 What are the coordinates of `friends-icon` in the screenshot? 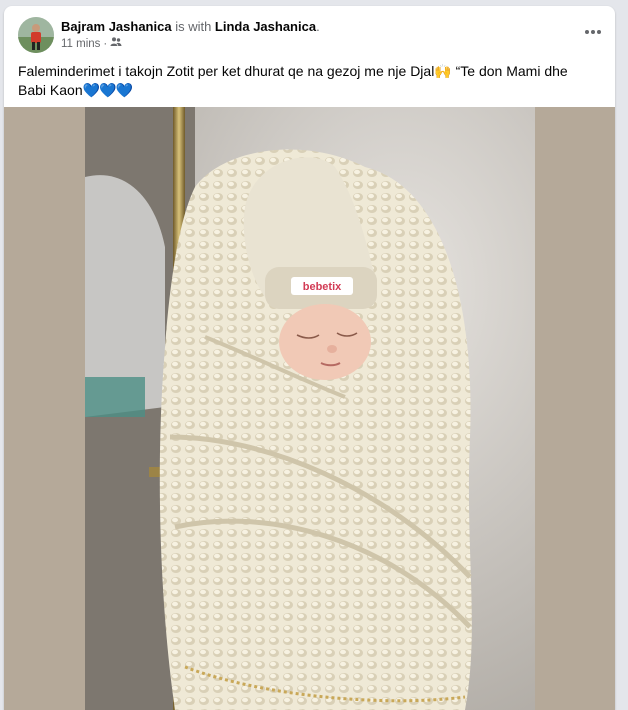 It's located at (116, 44).